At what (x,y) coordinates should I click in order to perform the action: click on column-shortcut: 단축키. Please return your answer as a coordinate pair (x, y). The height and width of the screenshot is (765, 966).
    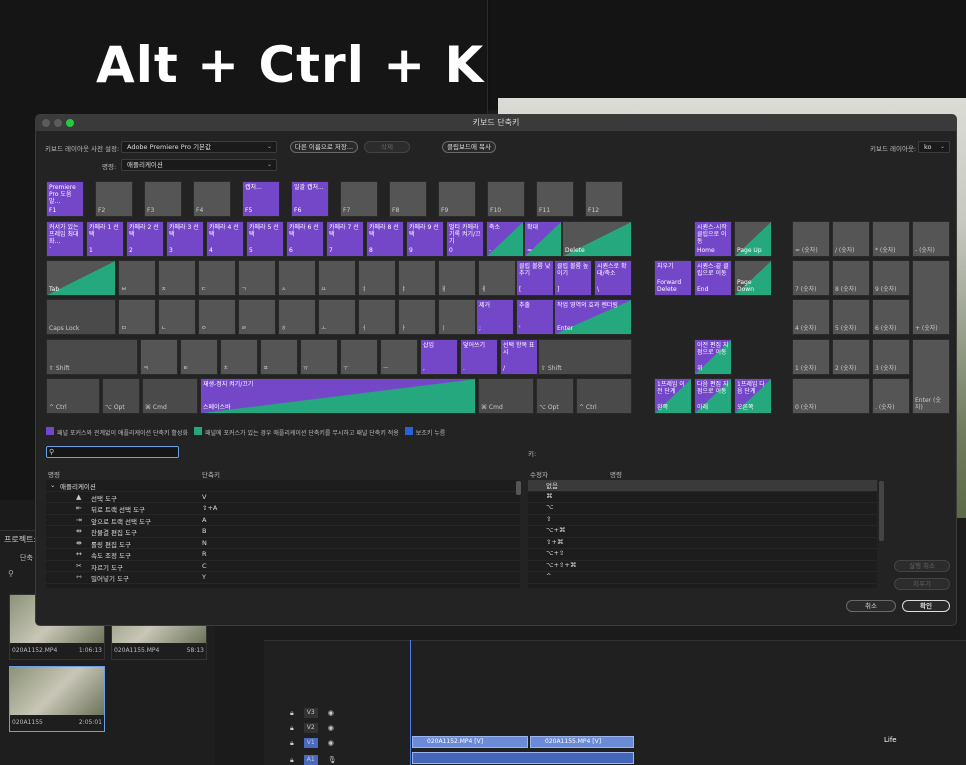
    Looking at the image, I should click on (211, 474).